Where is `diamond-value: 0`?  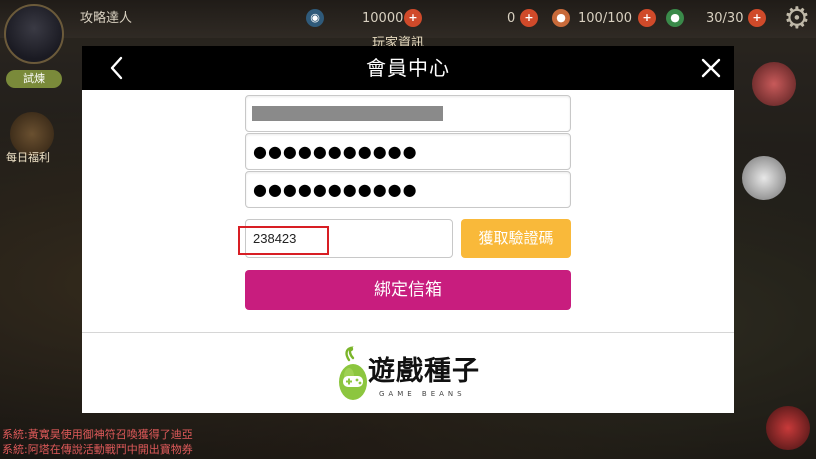 diamond-value: 0 is located at coordinates (511, 18).